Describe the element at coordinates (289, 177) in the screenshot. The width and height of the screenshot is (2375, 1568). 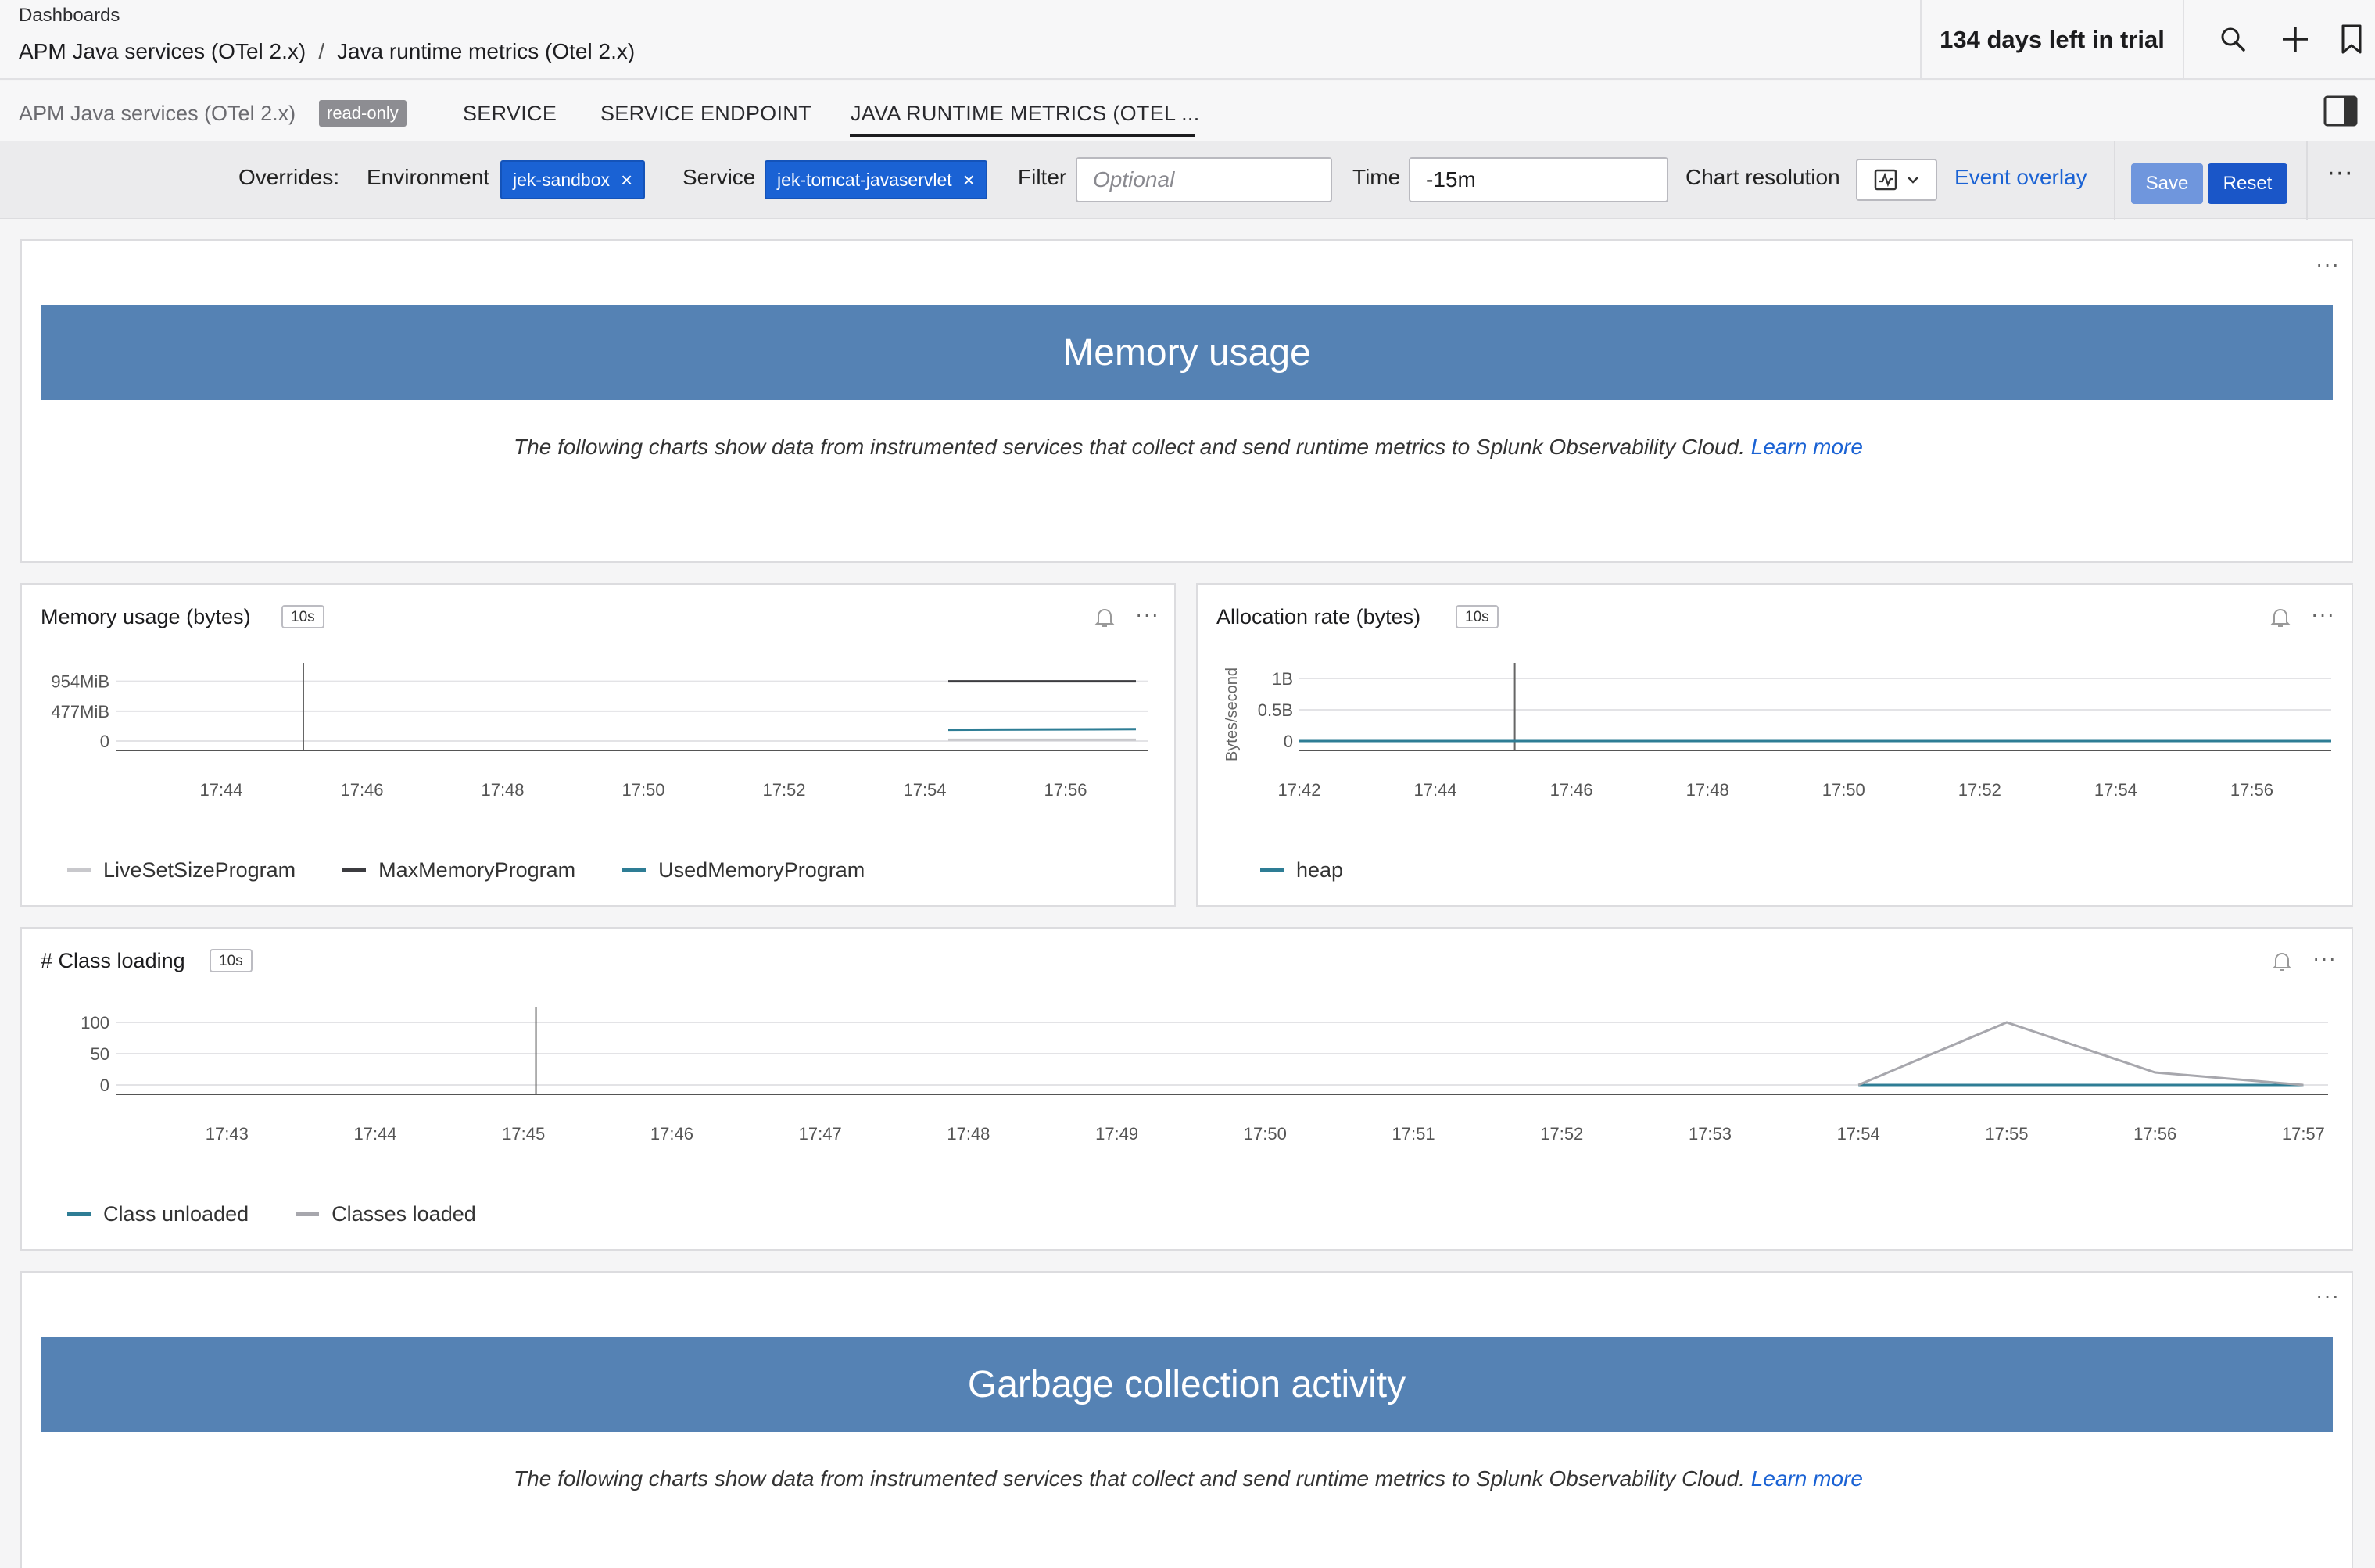
I see `overrides-label: Overrides:` at that location.